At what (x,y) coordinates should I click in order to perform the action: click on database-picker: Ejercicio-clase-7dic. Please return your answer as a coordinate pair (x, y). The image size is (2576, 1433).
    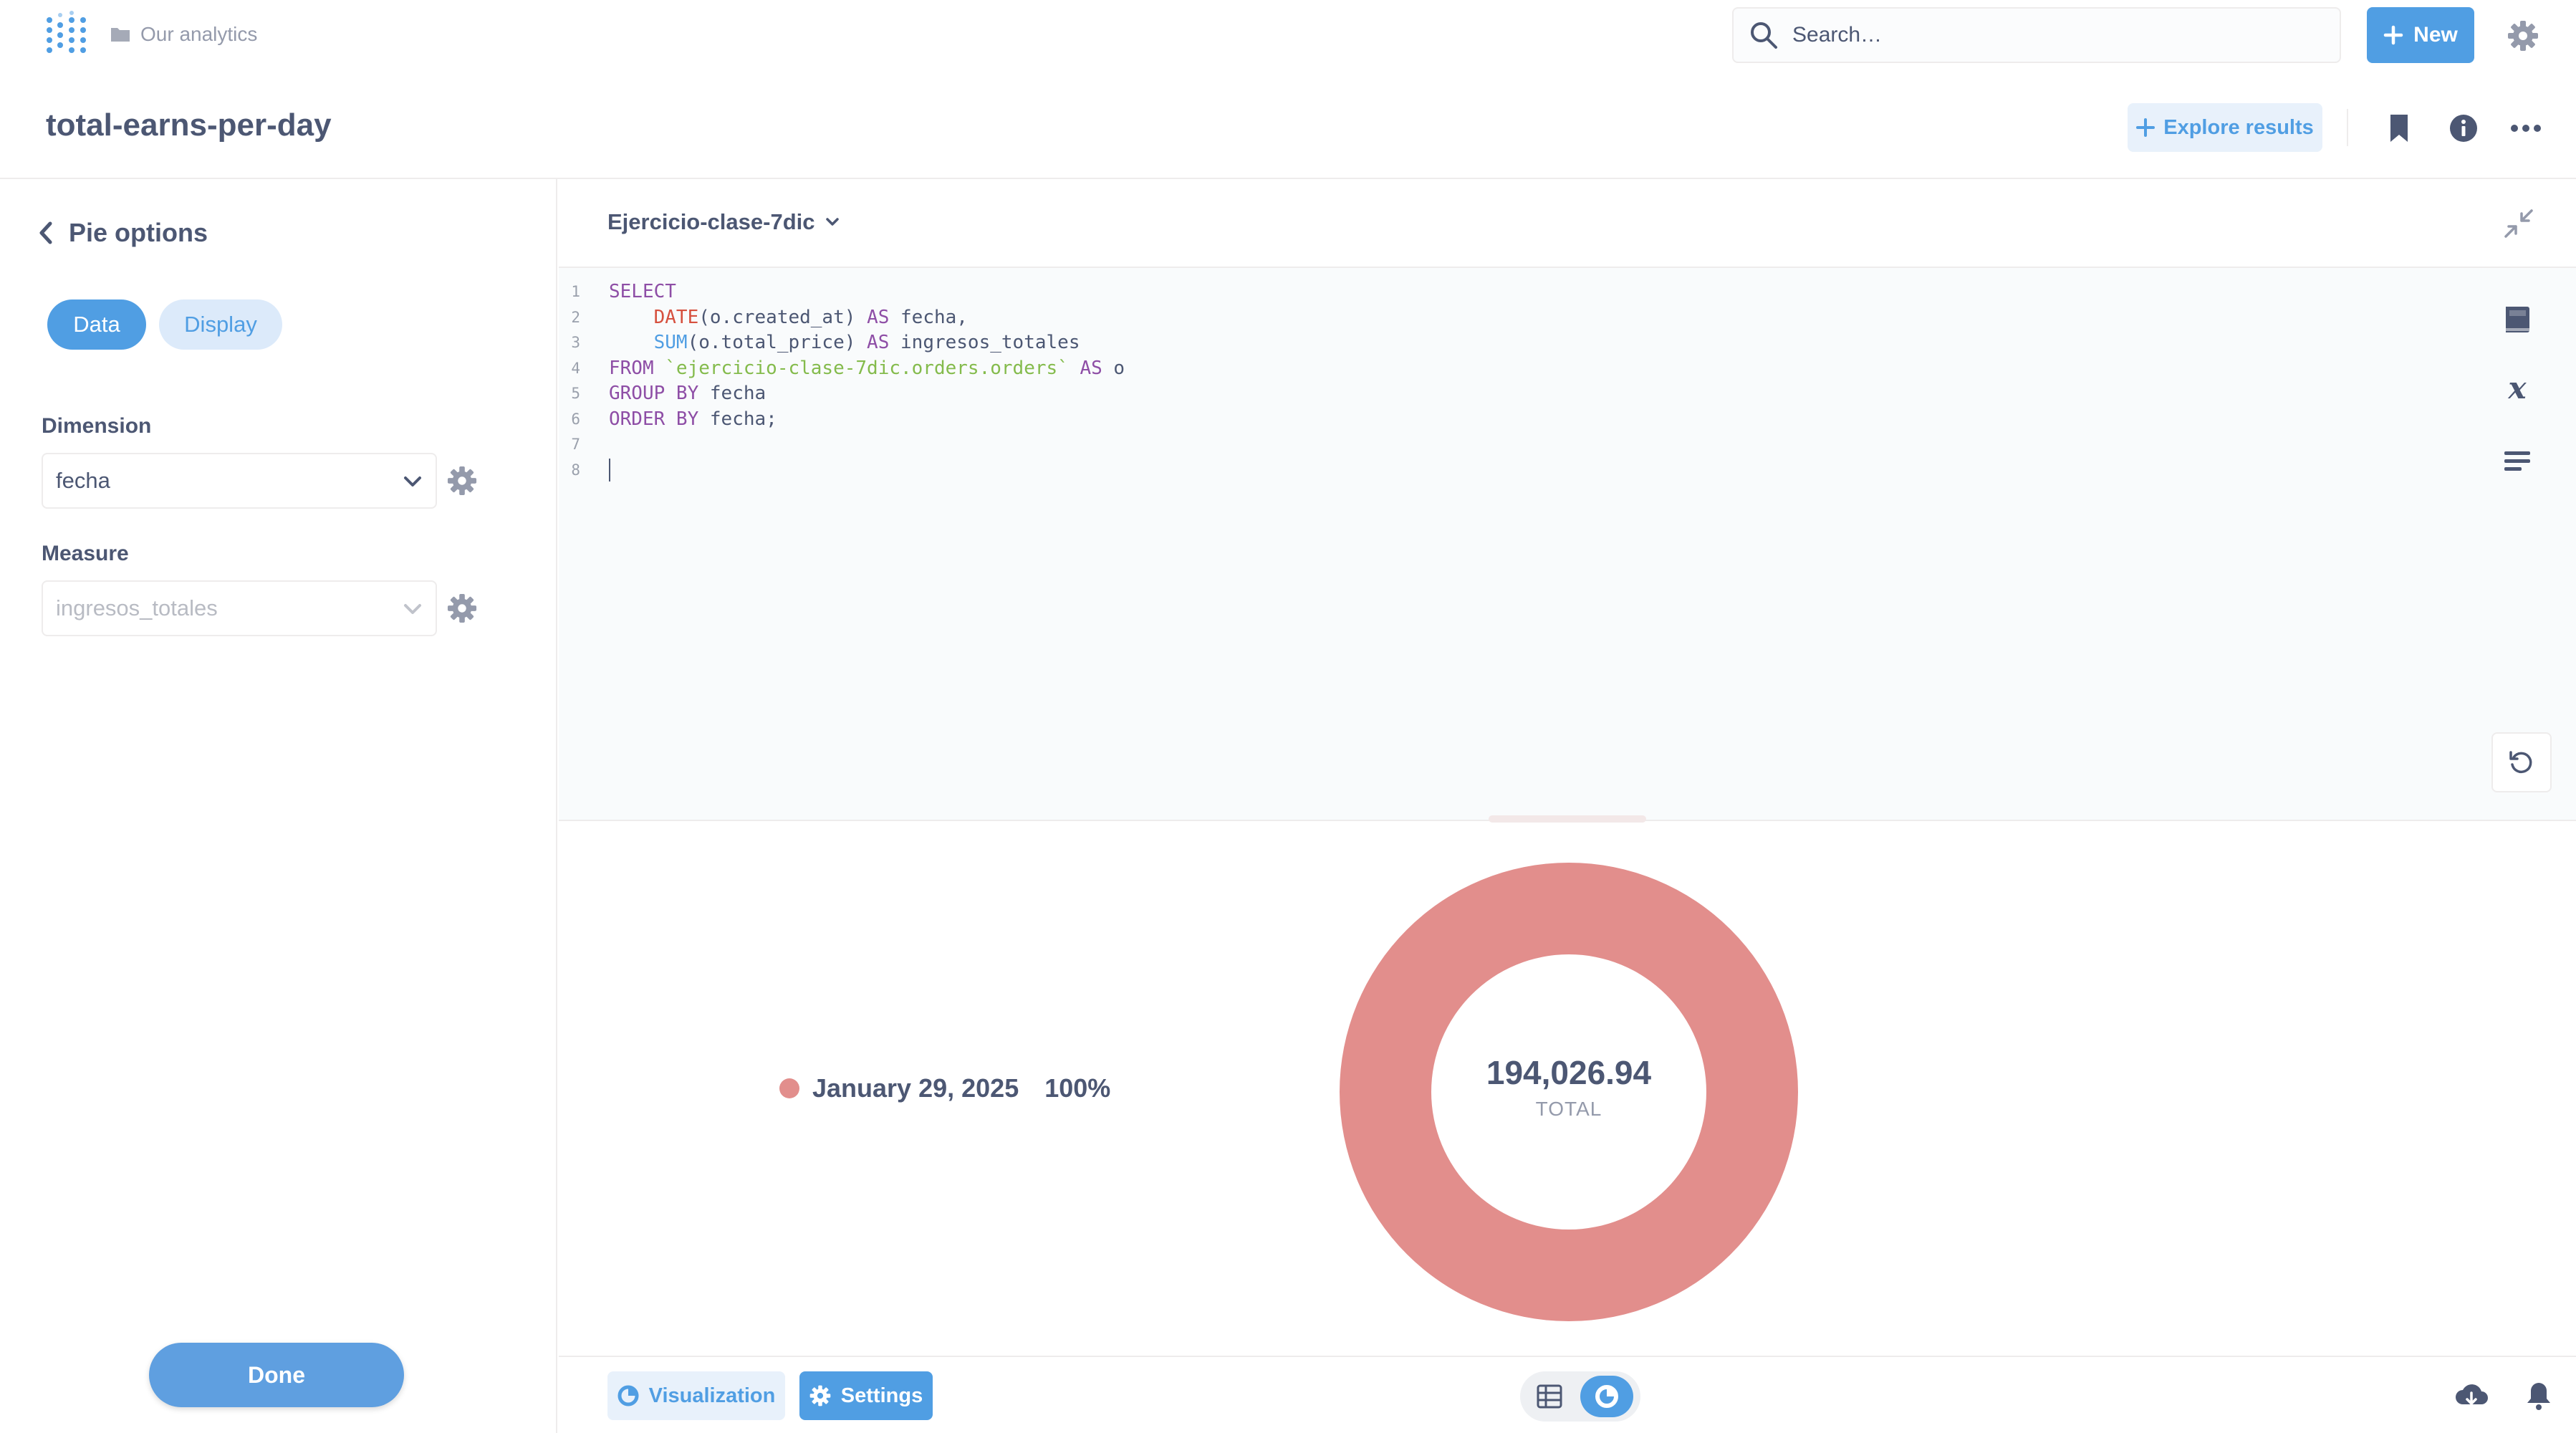
    Looking at the image, I should click on (723, 222).